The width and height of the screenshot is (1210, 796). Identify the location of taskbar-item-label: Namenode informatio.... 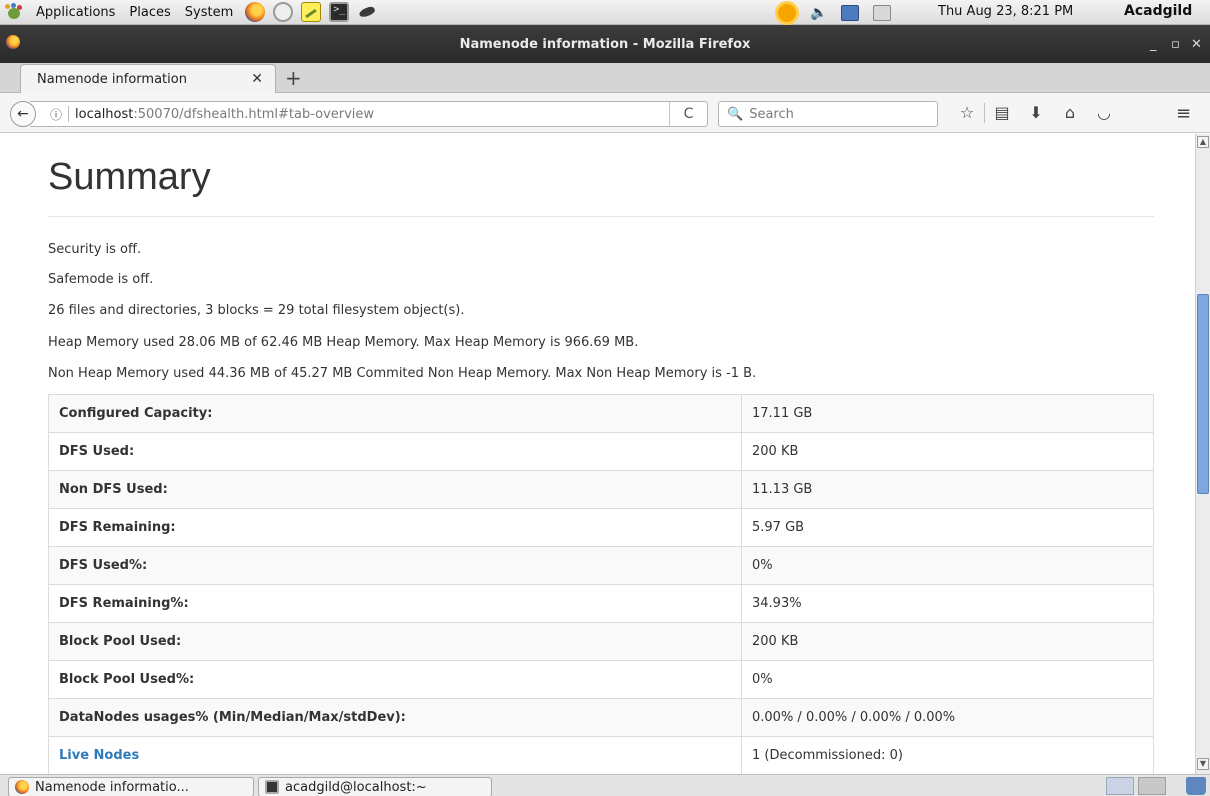
(112, 787).